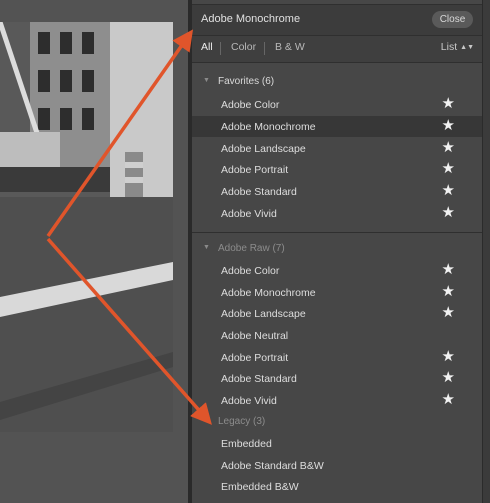  I want to click on profile-item: Adobe Standard B&W, so click(337, 465).